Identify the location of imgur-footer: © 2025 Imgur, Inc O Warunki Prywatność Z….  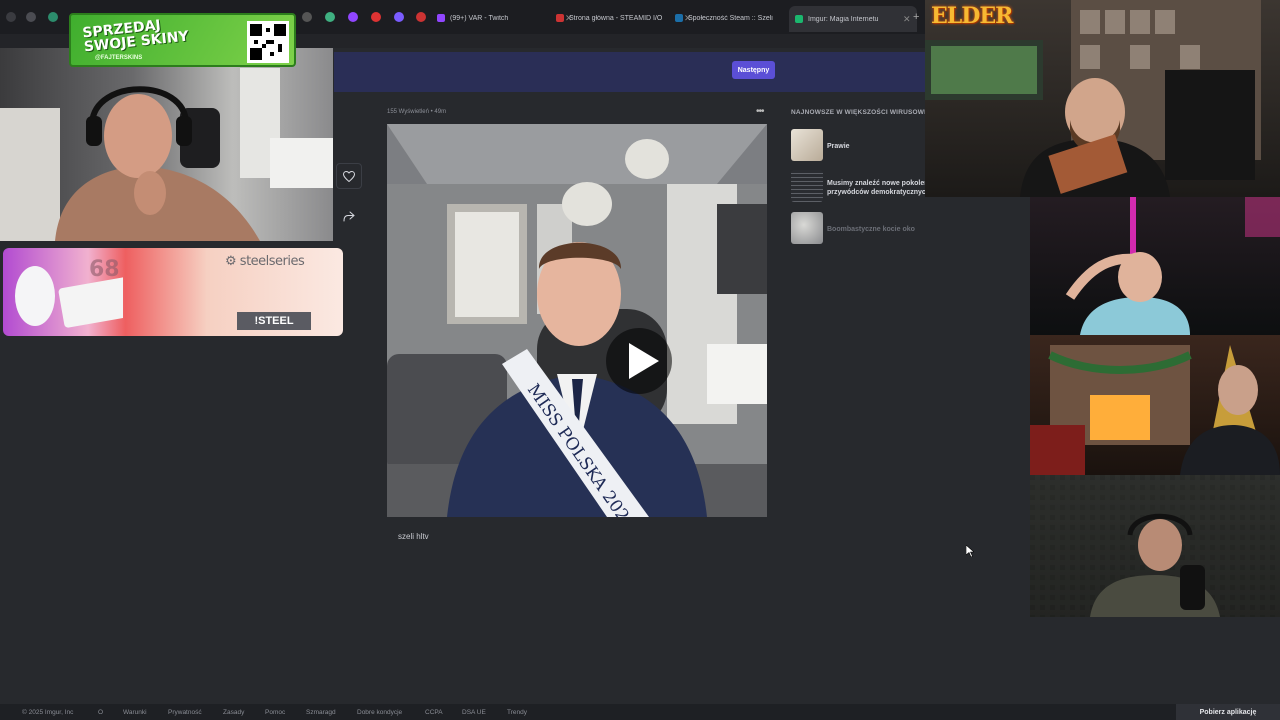
(640, 712).